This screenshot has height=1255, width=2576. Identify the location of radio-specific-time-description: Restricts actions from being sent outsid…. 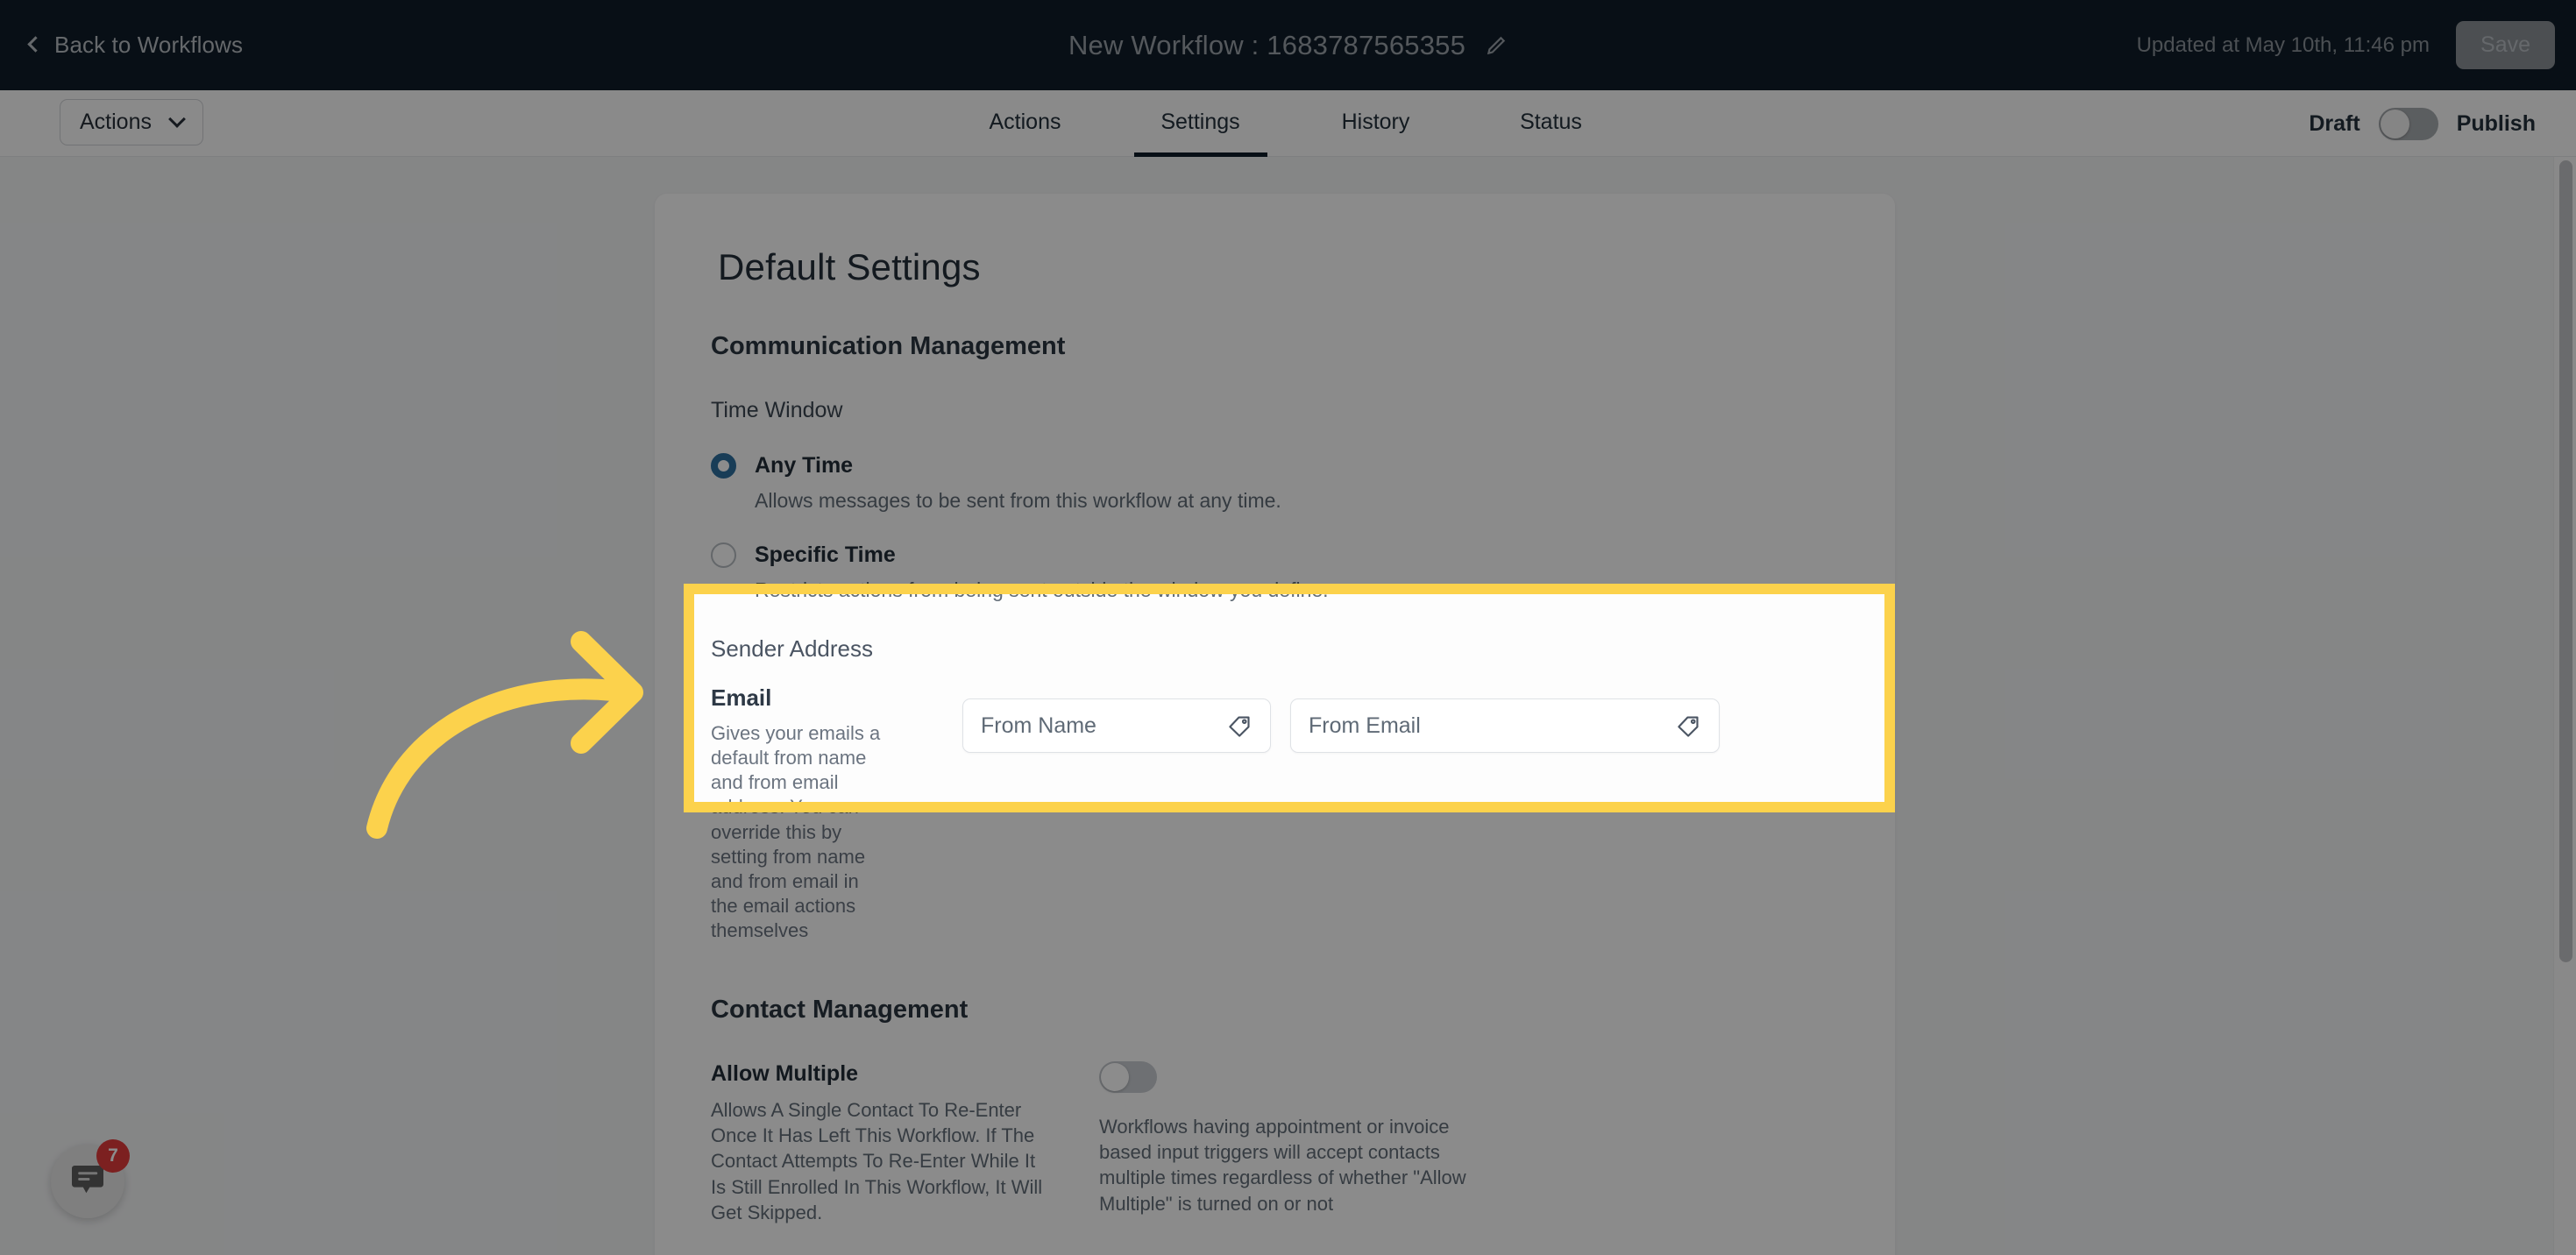
(1042, 589).